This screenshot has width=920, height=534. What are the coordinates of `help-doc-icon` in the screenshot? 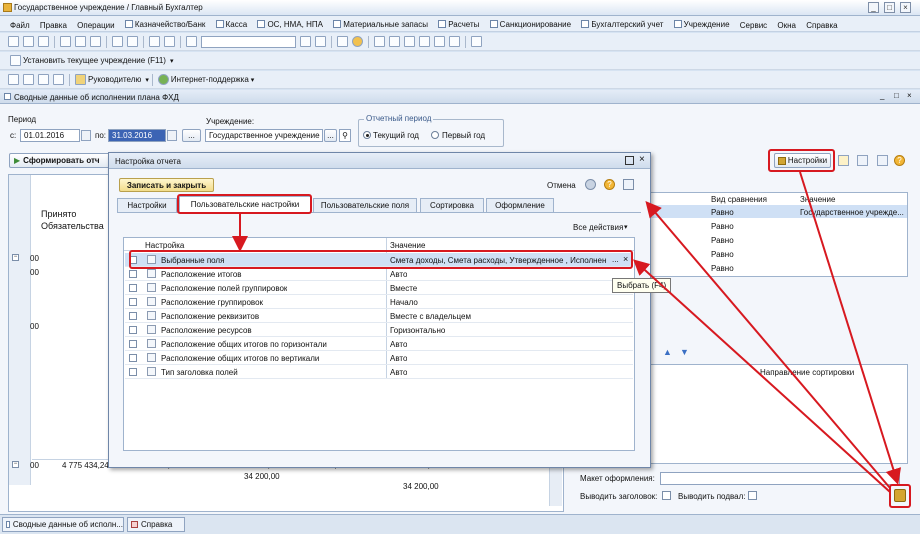 It's located at (134, 524).